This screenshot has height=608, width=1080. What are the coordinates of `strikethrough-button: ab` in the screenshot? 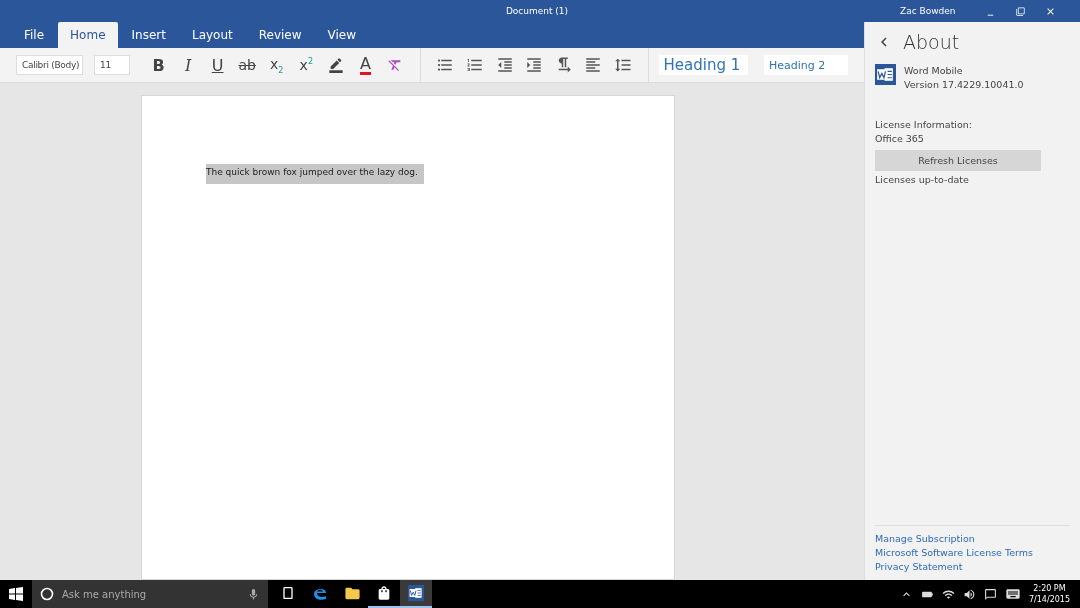 It's located at (247, 65).